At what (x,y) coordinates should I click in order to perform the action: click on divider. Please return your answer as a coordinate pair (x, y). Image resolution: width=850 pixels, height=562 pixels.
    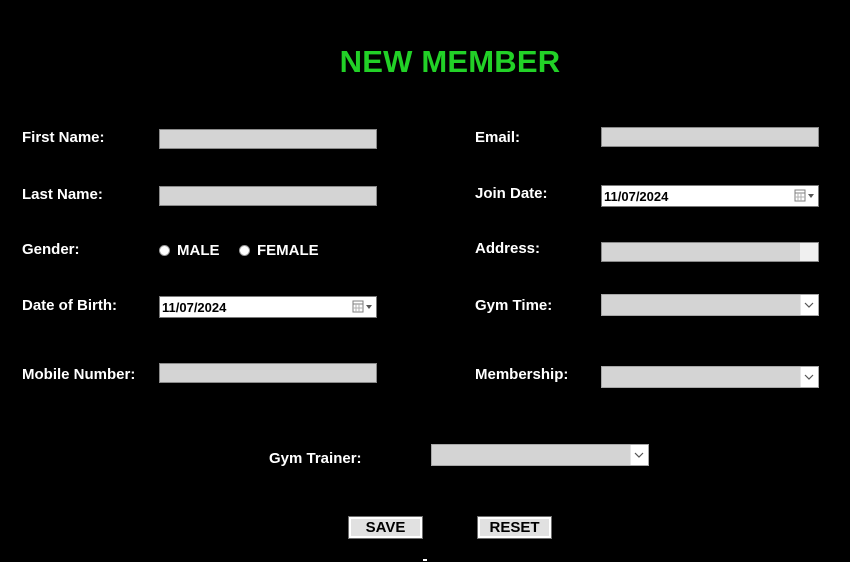
    Looking at the image, I should click on (425, 560).